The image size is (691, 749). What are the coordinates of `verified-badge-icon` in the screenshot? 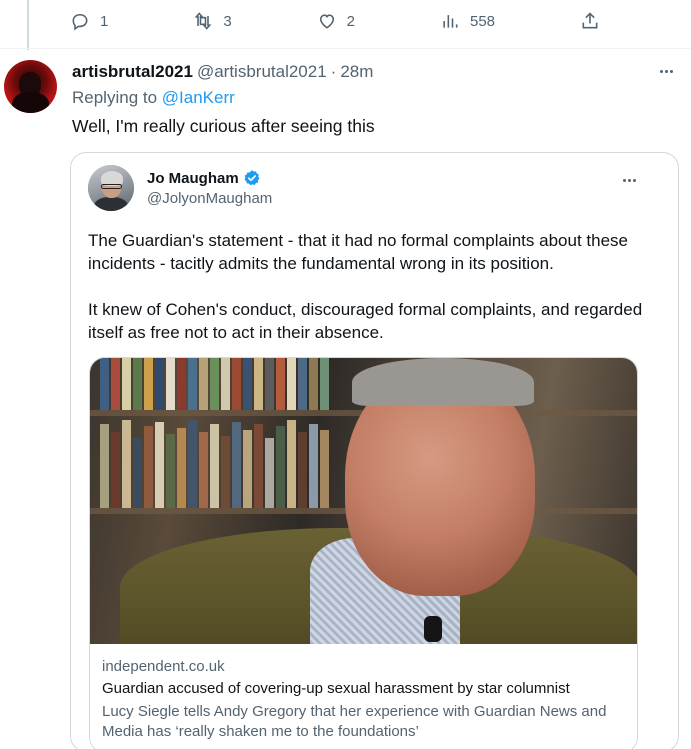 It's located at (252, 178).